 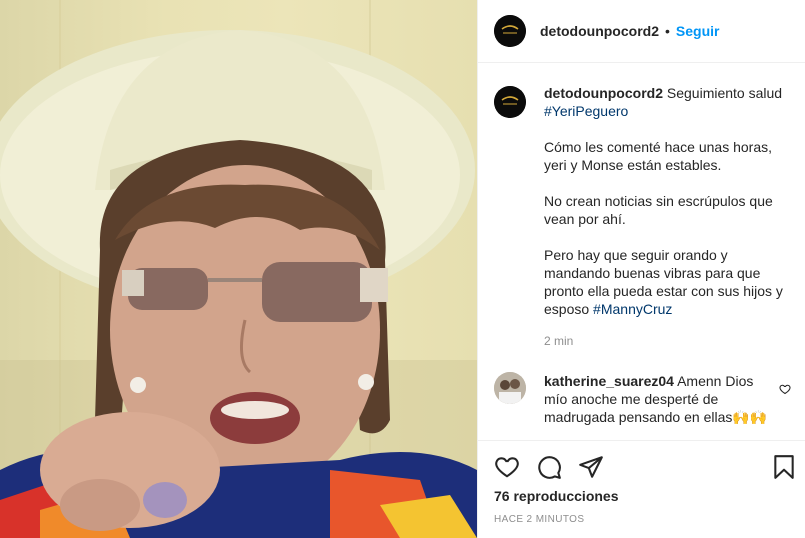 What do you see at coordinates (507, 467) in the screenshot?
I see `heart-icon` at bounding box center [507, 467].